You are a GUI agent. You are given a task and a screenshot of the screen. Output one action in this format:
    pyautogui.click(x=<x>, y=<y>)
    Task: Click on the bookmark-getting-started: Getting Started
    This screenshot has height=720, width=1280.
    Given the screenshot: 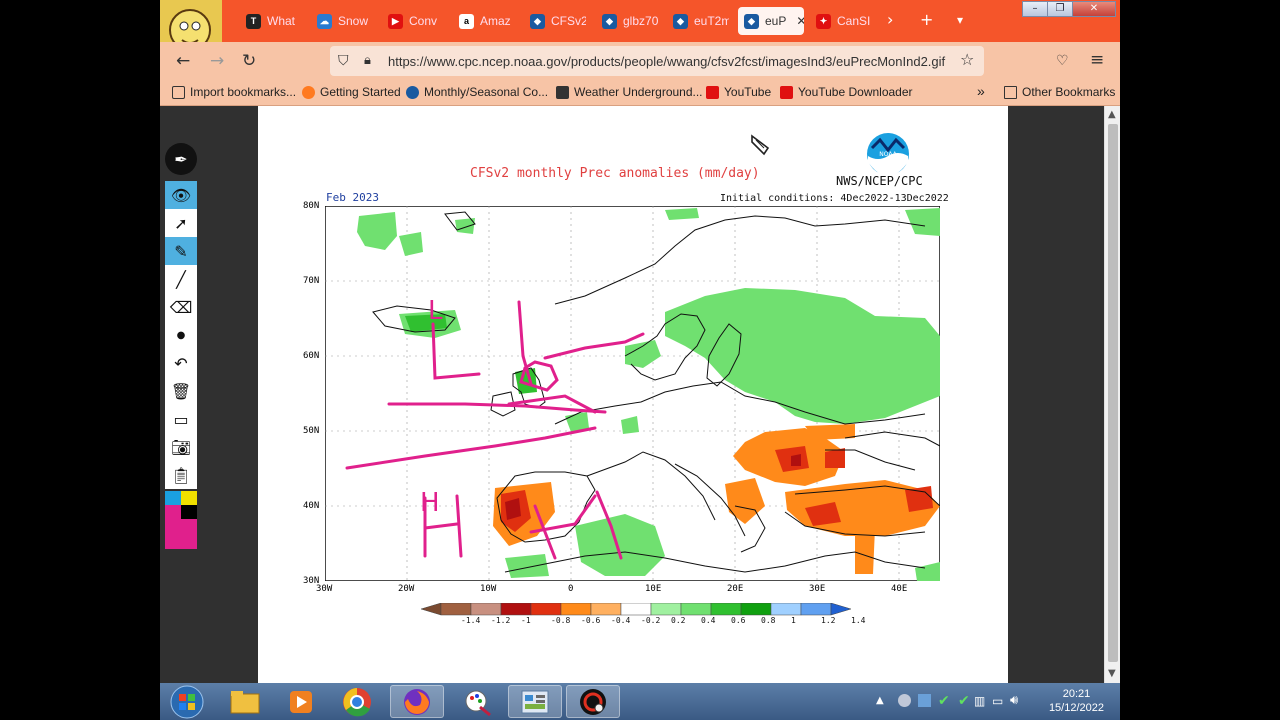 What is the action you would take?
    pyautogui.click(x=351, y=92)
    